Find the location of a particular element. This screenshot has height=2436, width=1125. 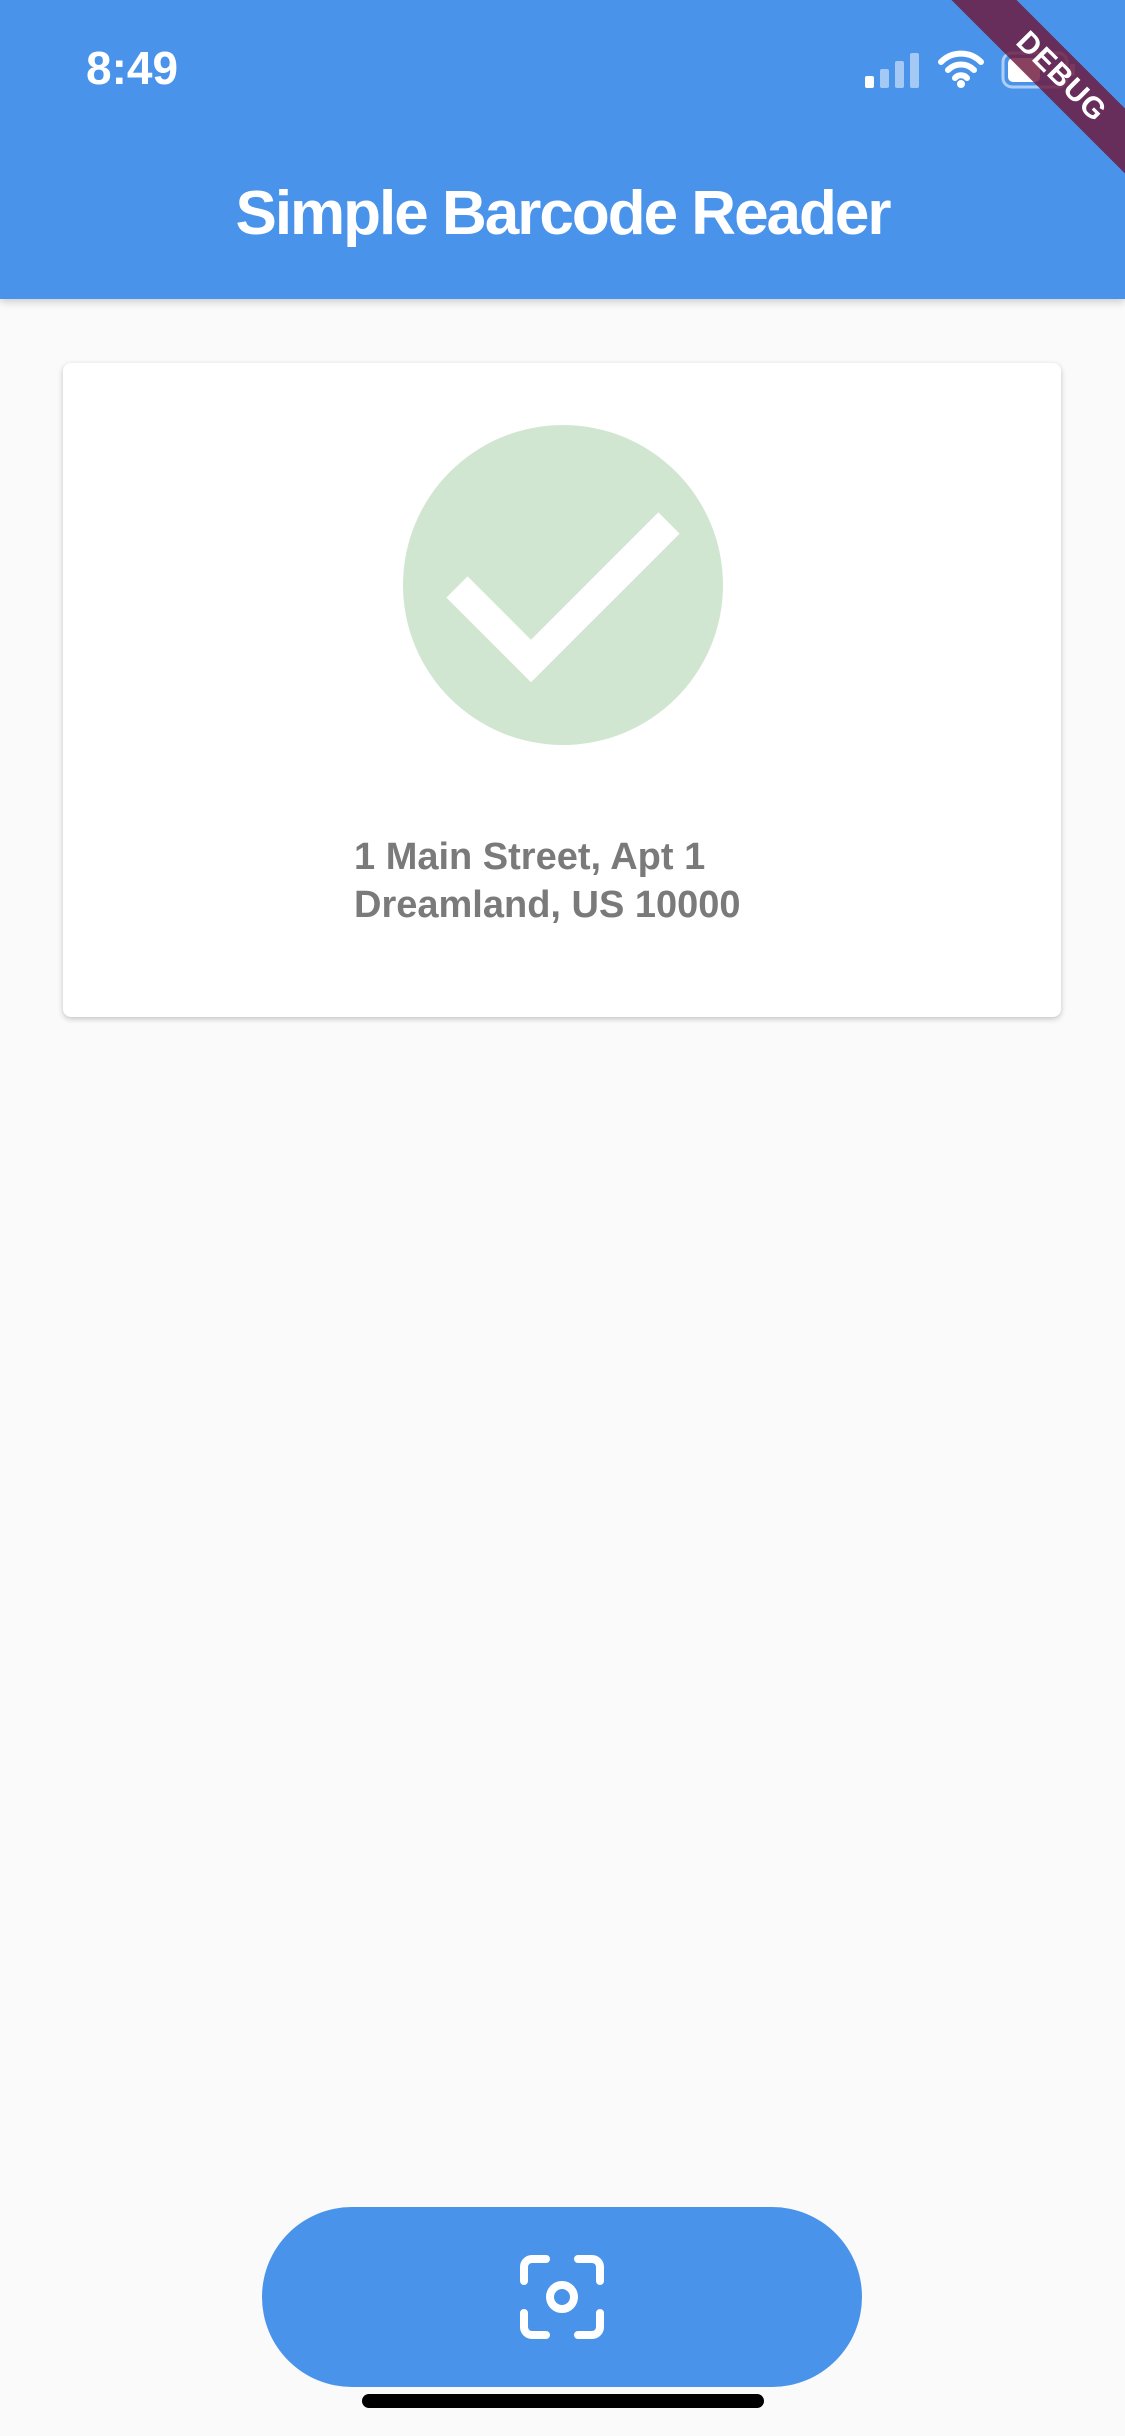

check-circle-icon is located at coordinates (563, 585).